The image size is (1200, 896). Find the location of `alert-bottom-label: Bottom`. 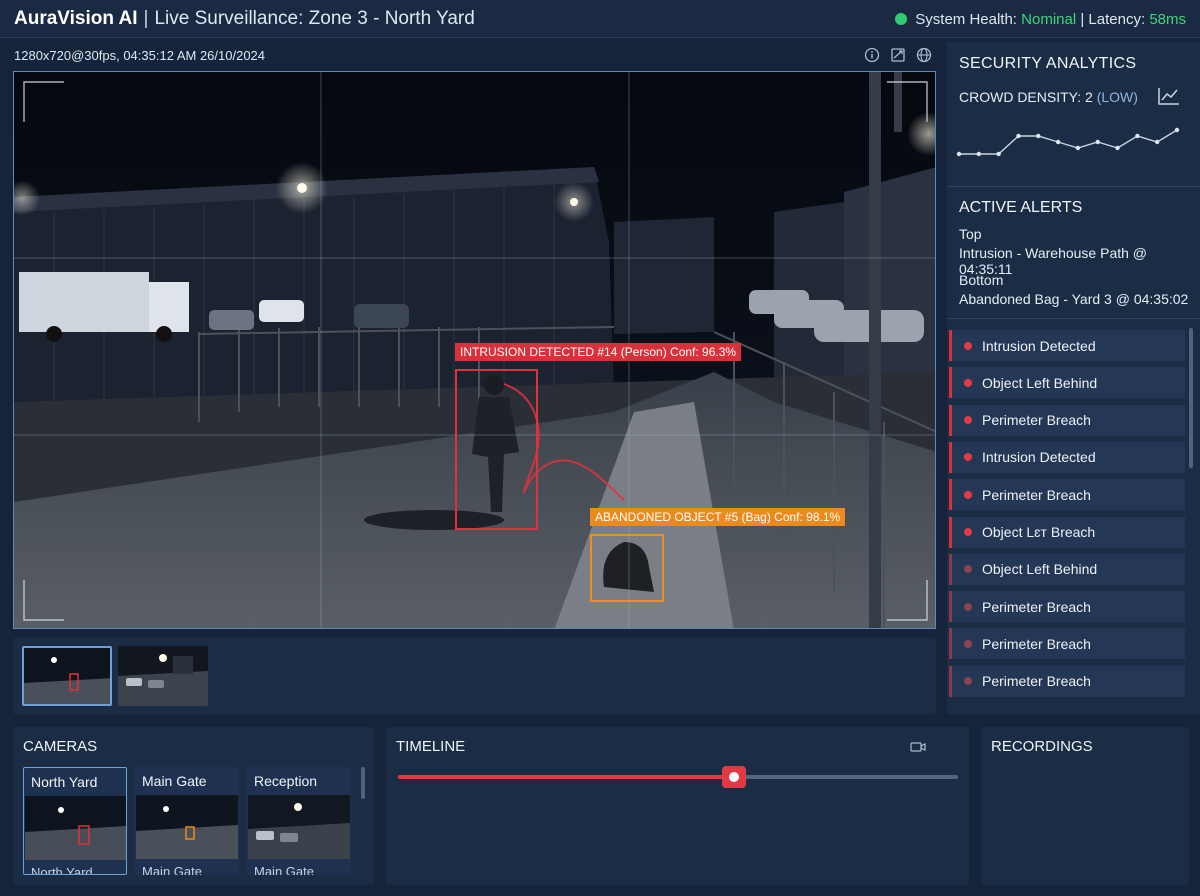

alert-bottom-label: Bottom is located at coordinates (981, 280).